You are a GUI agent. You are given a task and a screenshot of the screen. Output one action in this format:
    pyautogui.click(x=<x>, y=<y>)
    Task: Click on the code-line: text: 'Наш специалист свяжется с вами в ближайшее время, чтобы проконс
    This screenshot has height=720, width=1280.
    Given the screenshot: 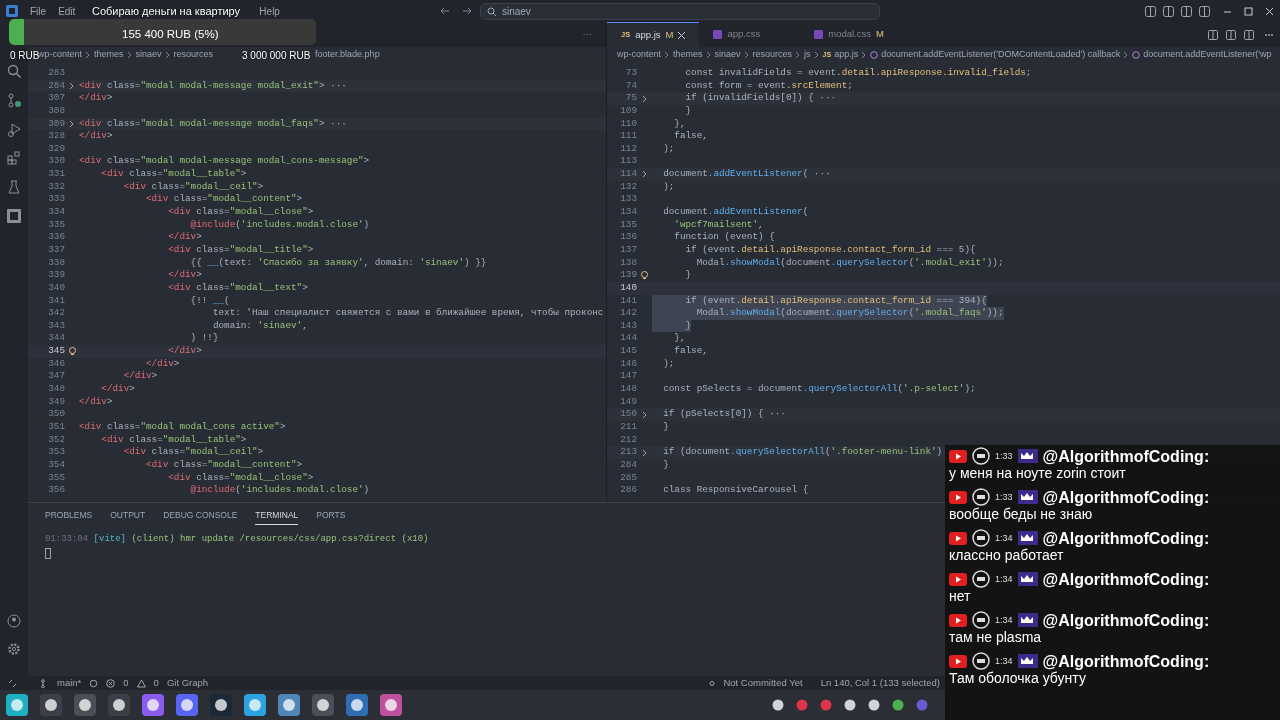 What is the action you would take?
    pyautogui.click(x=407, y=313)
    